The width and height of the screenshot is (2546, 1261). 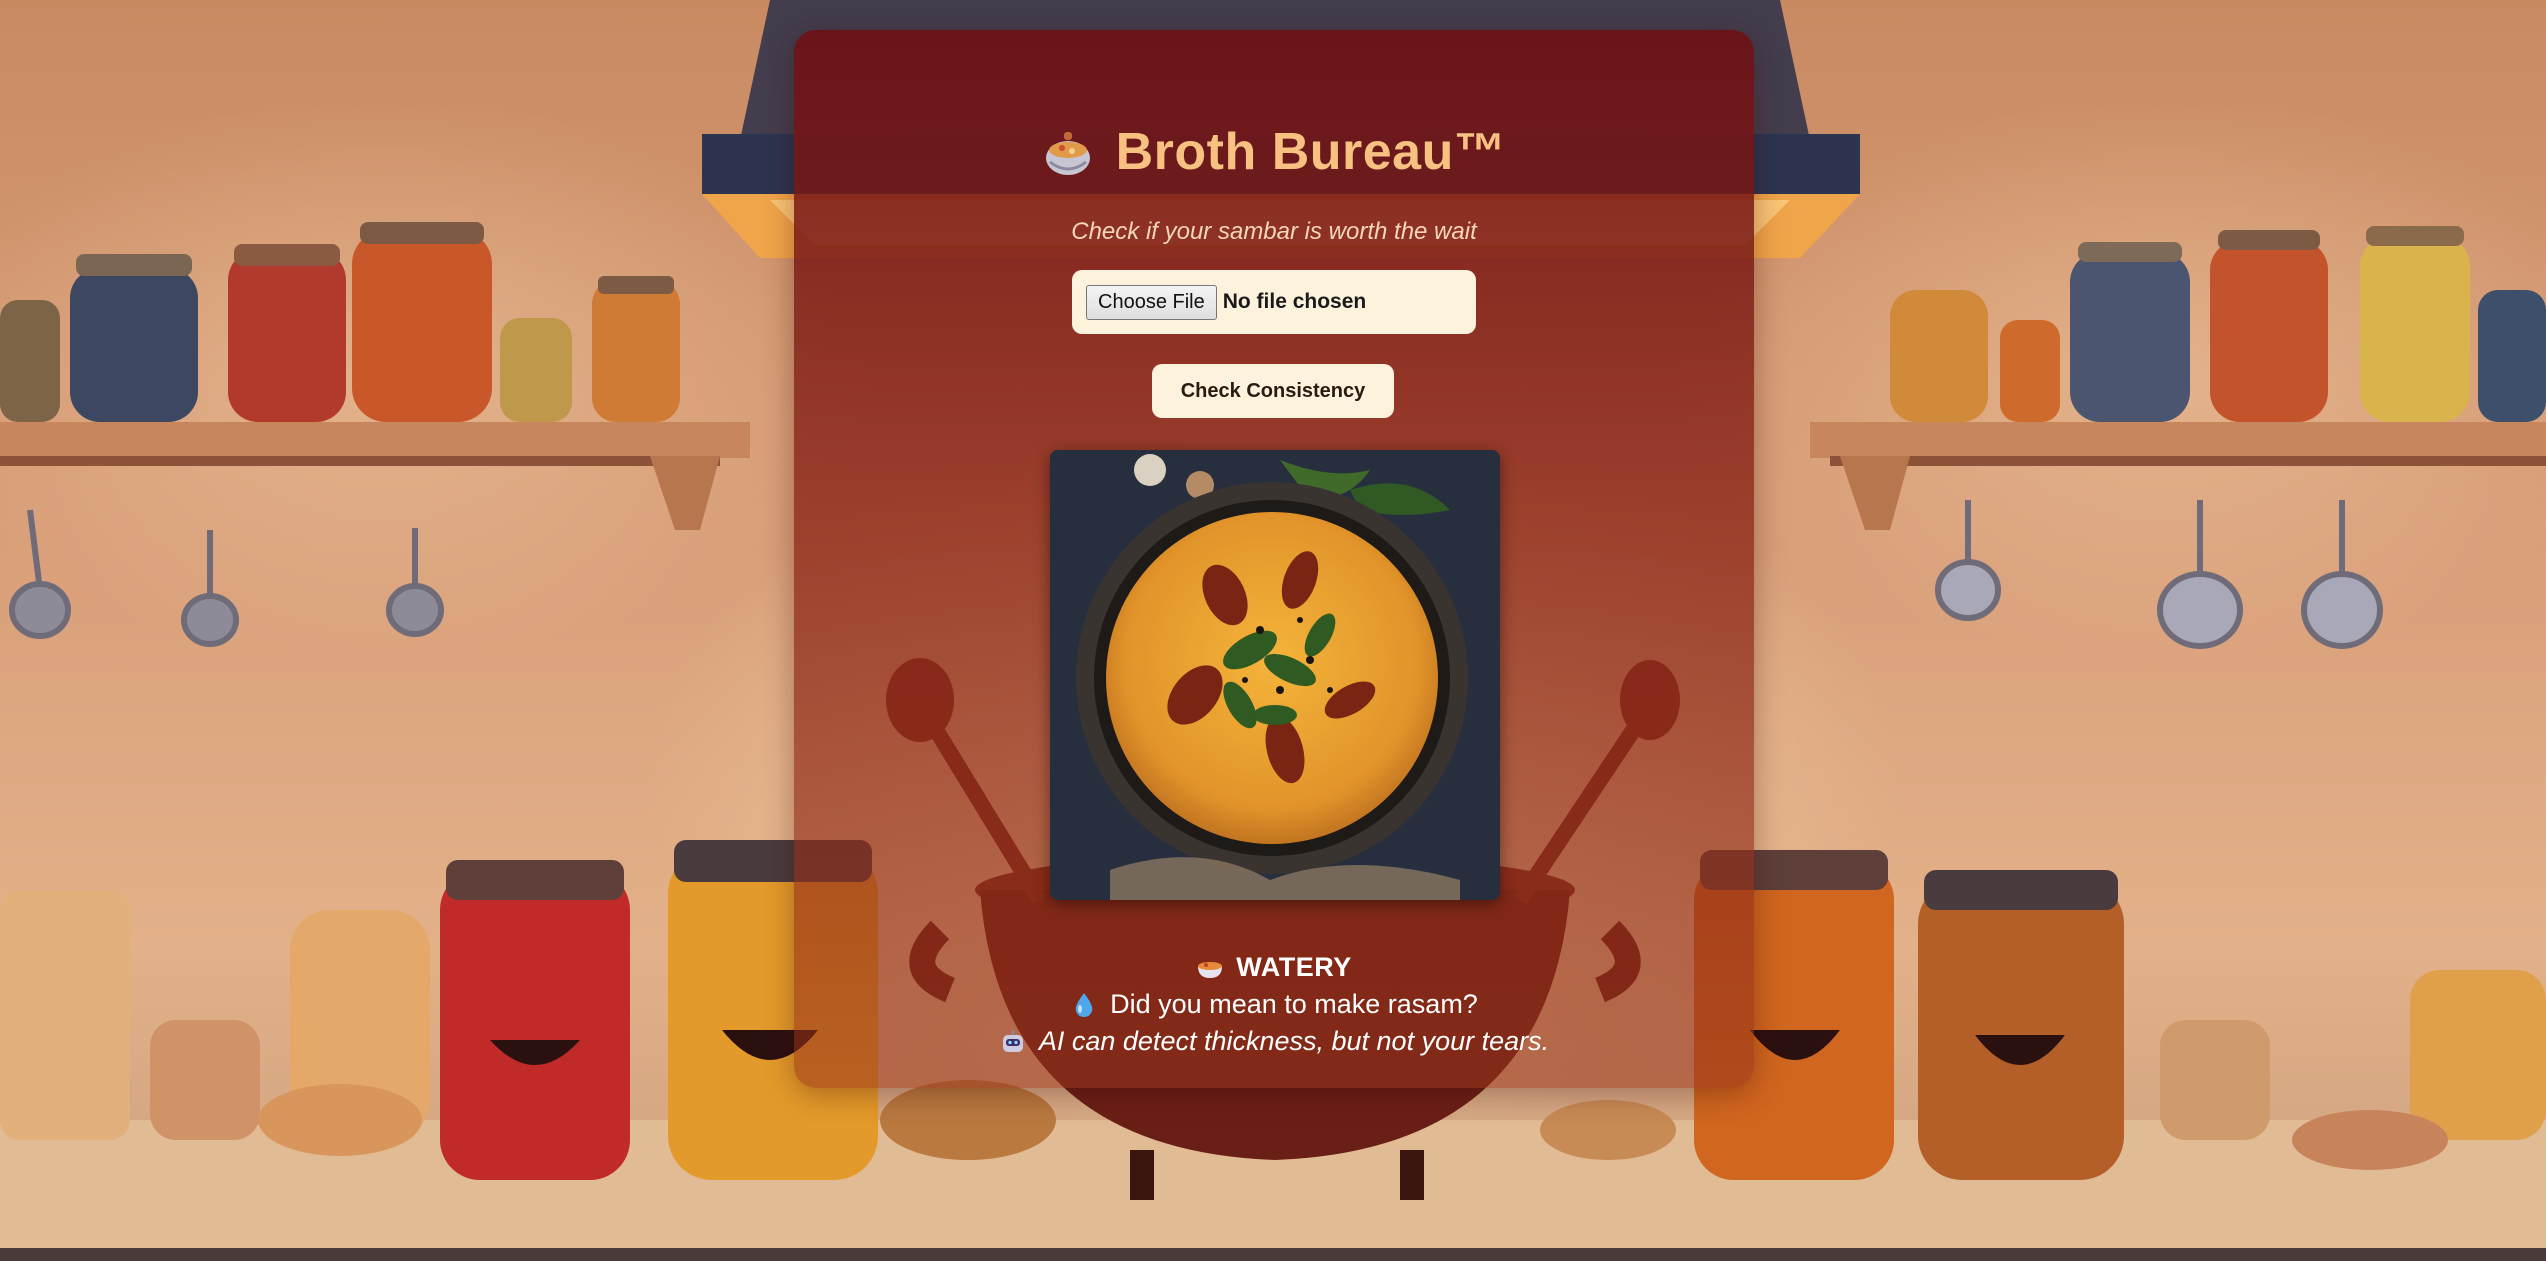 I want to click on file-upload-field: Choose File No file chosen, so click(x=1274, y=302).